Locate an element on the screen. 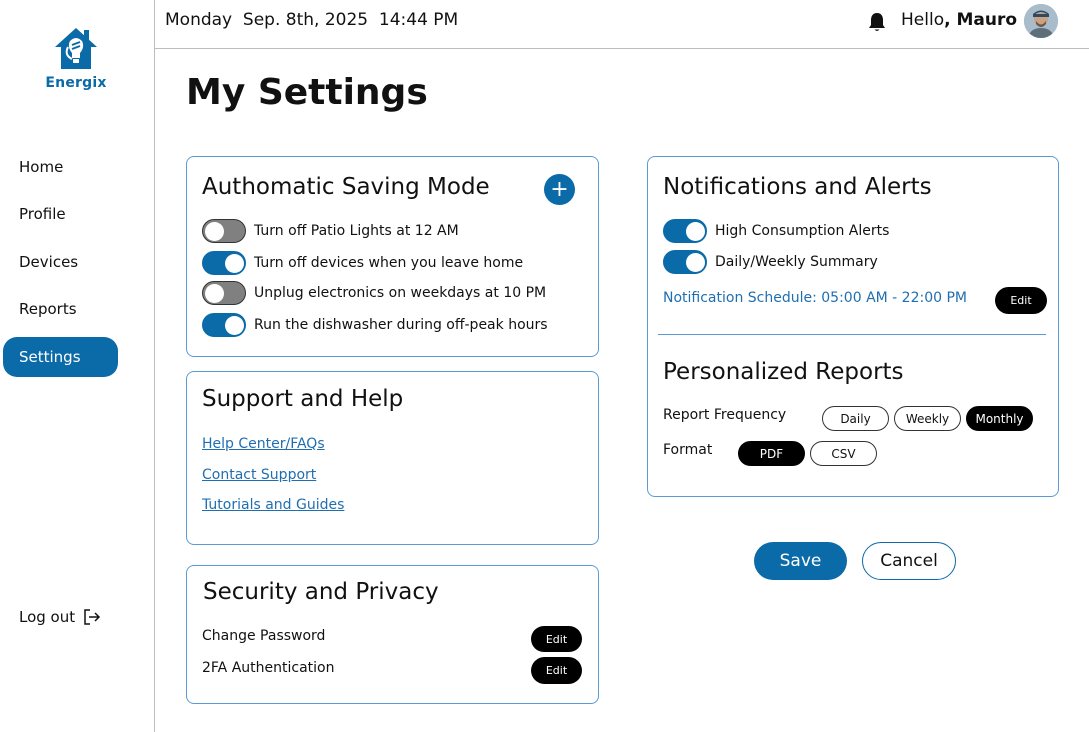 Image resolution: width=1089 pixels, height=732 pixels. app-logo: Energix is located at coordinates (76, 58).